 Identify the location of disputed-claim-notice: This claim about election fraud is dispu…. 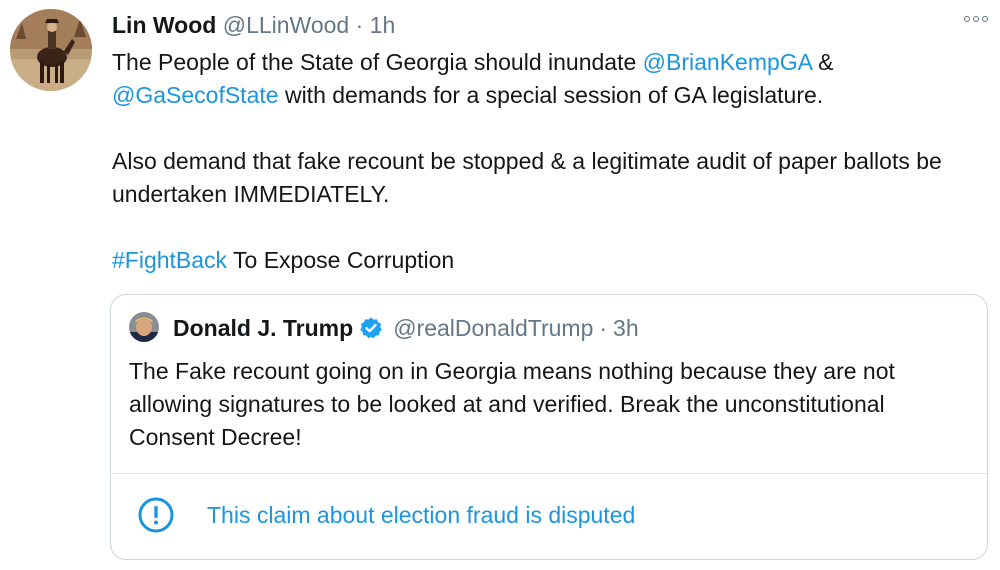
(386, 515).